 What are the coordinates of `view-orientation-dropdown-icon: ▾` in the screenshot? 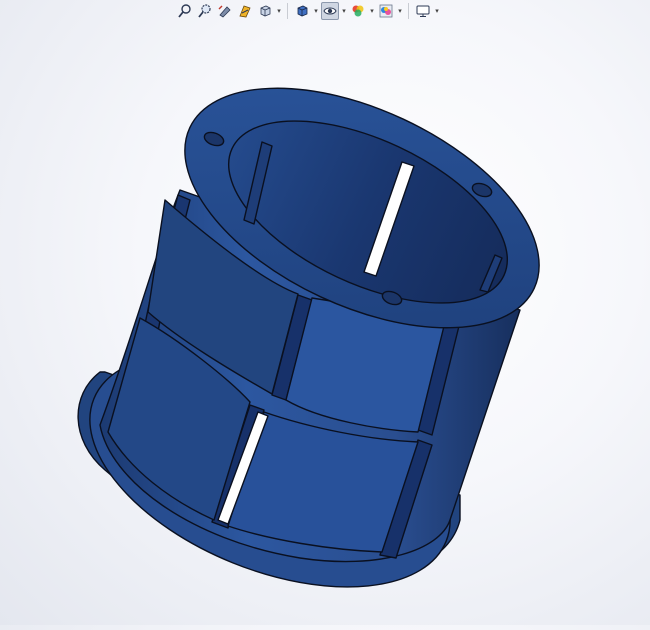 It's located at (279, 11).